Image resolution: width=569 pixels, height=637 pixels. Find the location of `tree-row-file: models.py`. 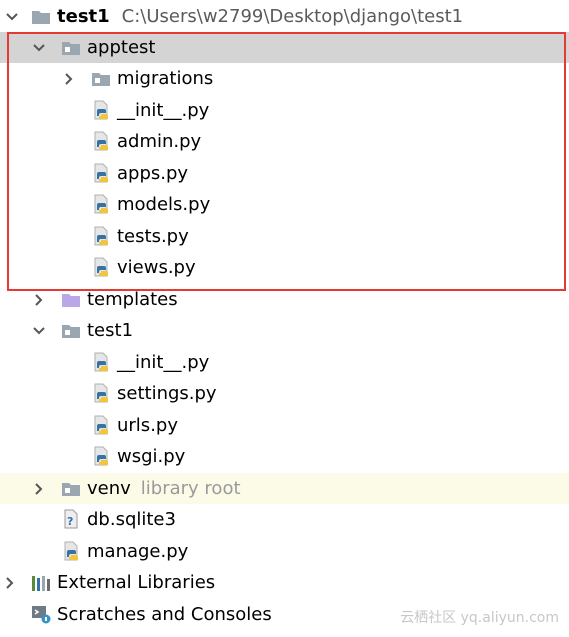

tree-row-file: models.py is located at coordinates (284, 204).